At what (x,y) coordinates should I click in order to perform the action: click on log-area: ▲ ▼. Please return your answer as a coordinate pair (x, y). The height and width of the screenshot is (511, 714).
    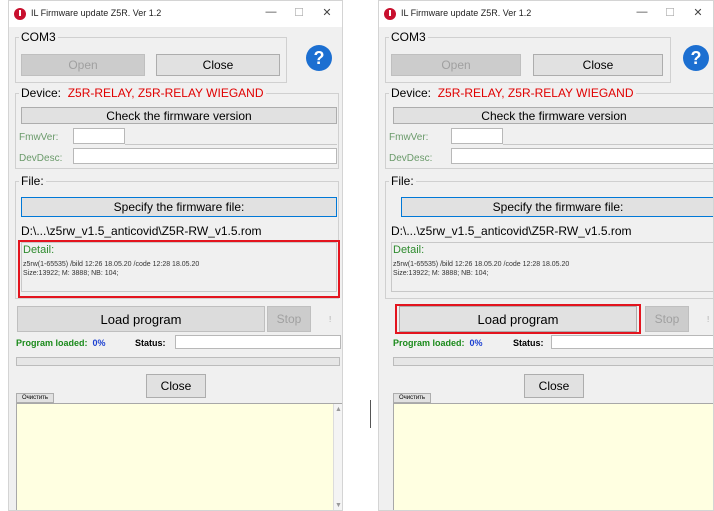
    Looking at the image, I should click on (179, 456).